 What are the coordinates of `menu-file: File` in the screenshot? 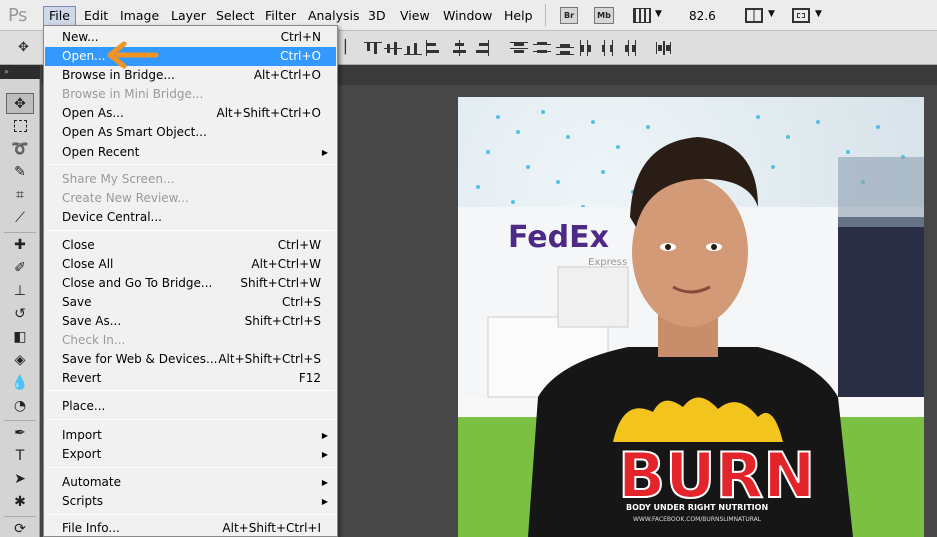 It's located at (59, 16).